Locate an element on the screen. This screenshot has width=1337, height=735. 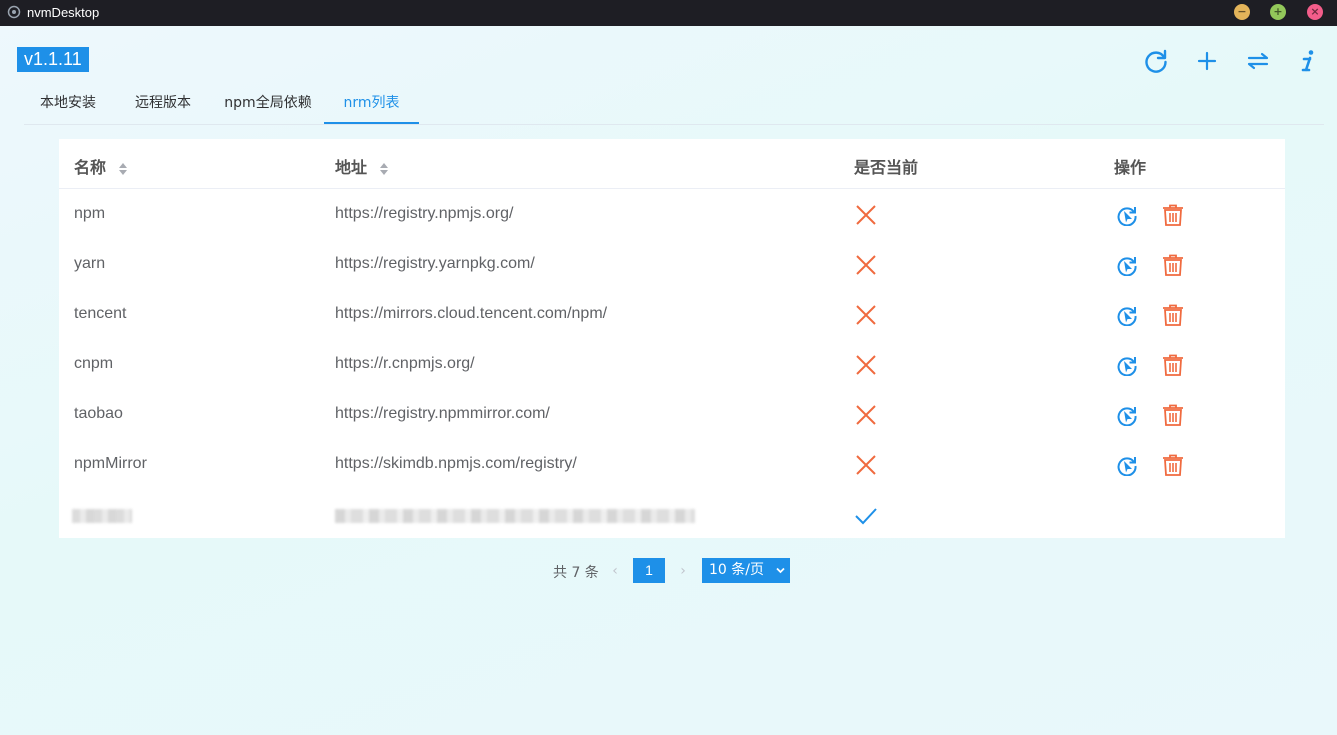
column-name-label: 名称 is located at coordinates (90, 167).